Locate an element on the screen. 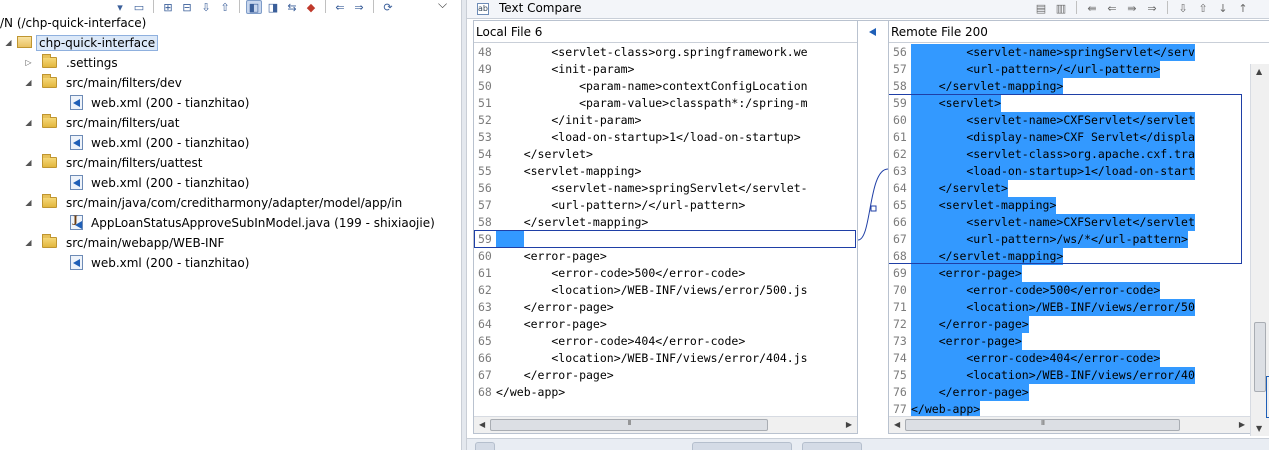  code-line: 65 <error-code>404</error-code> is located at coordinates (609, 341).